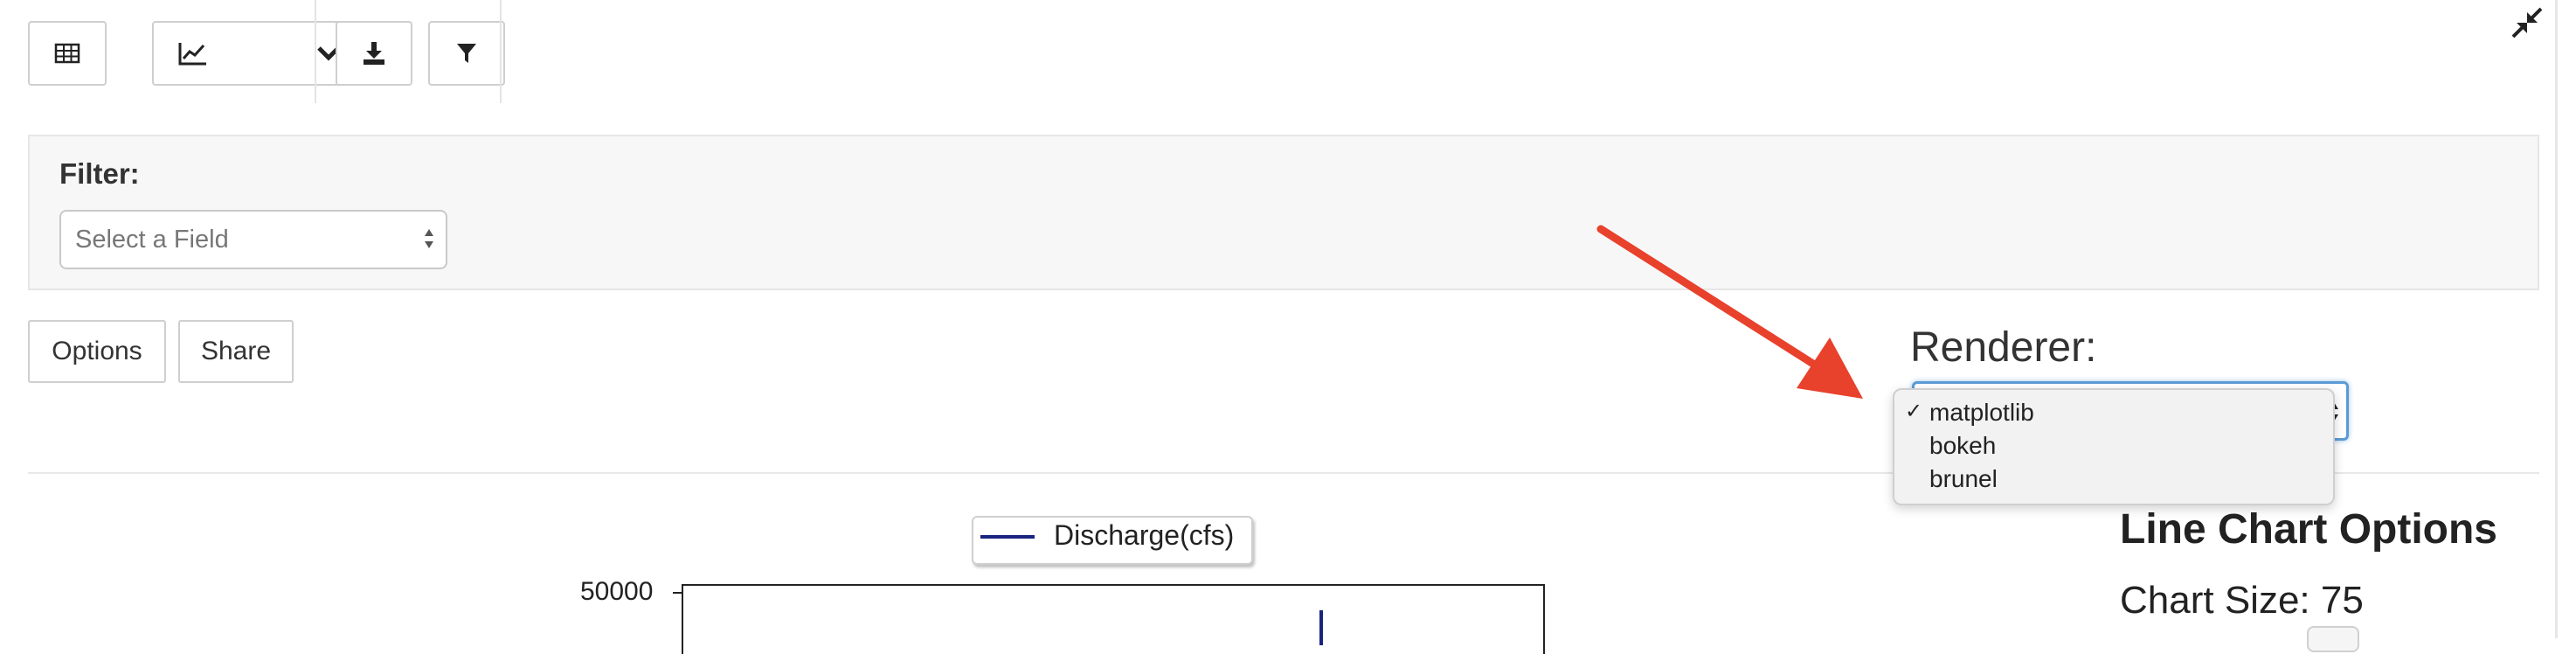 The width and height of the screenshot is (2576, 654). What do you see at coordinates (1729, 312) in the screenshot?
I see `annotation-arrow-icon` at bounding box center [1729, 312].